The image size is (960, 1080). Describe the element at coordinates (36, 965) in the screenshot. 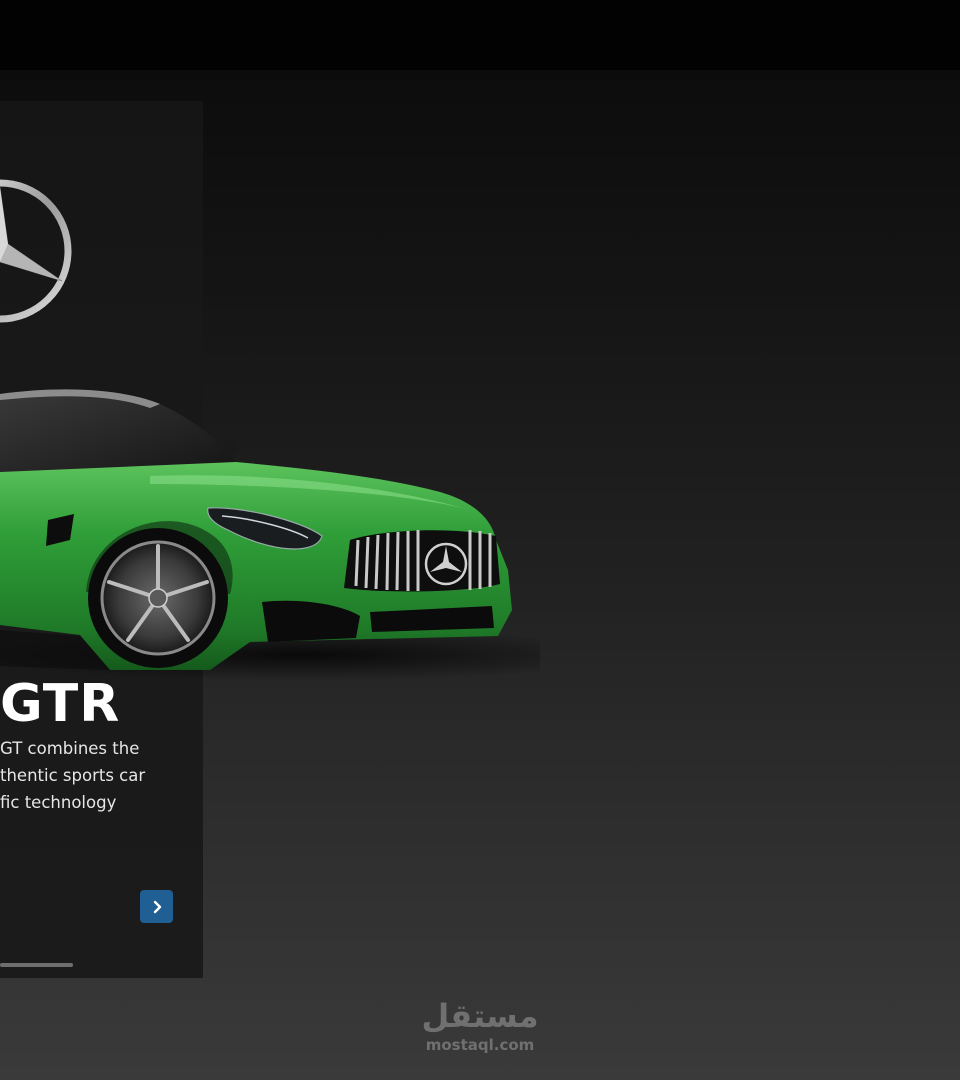

I see `slide-progress-bar` at that location.